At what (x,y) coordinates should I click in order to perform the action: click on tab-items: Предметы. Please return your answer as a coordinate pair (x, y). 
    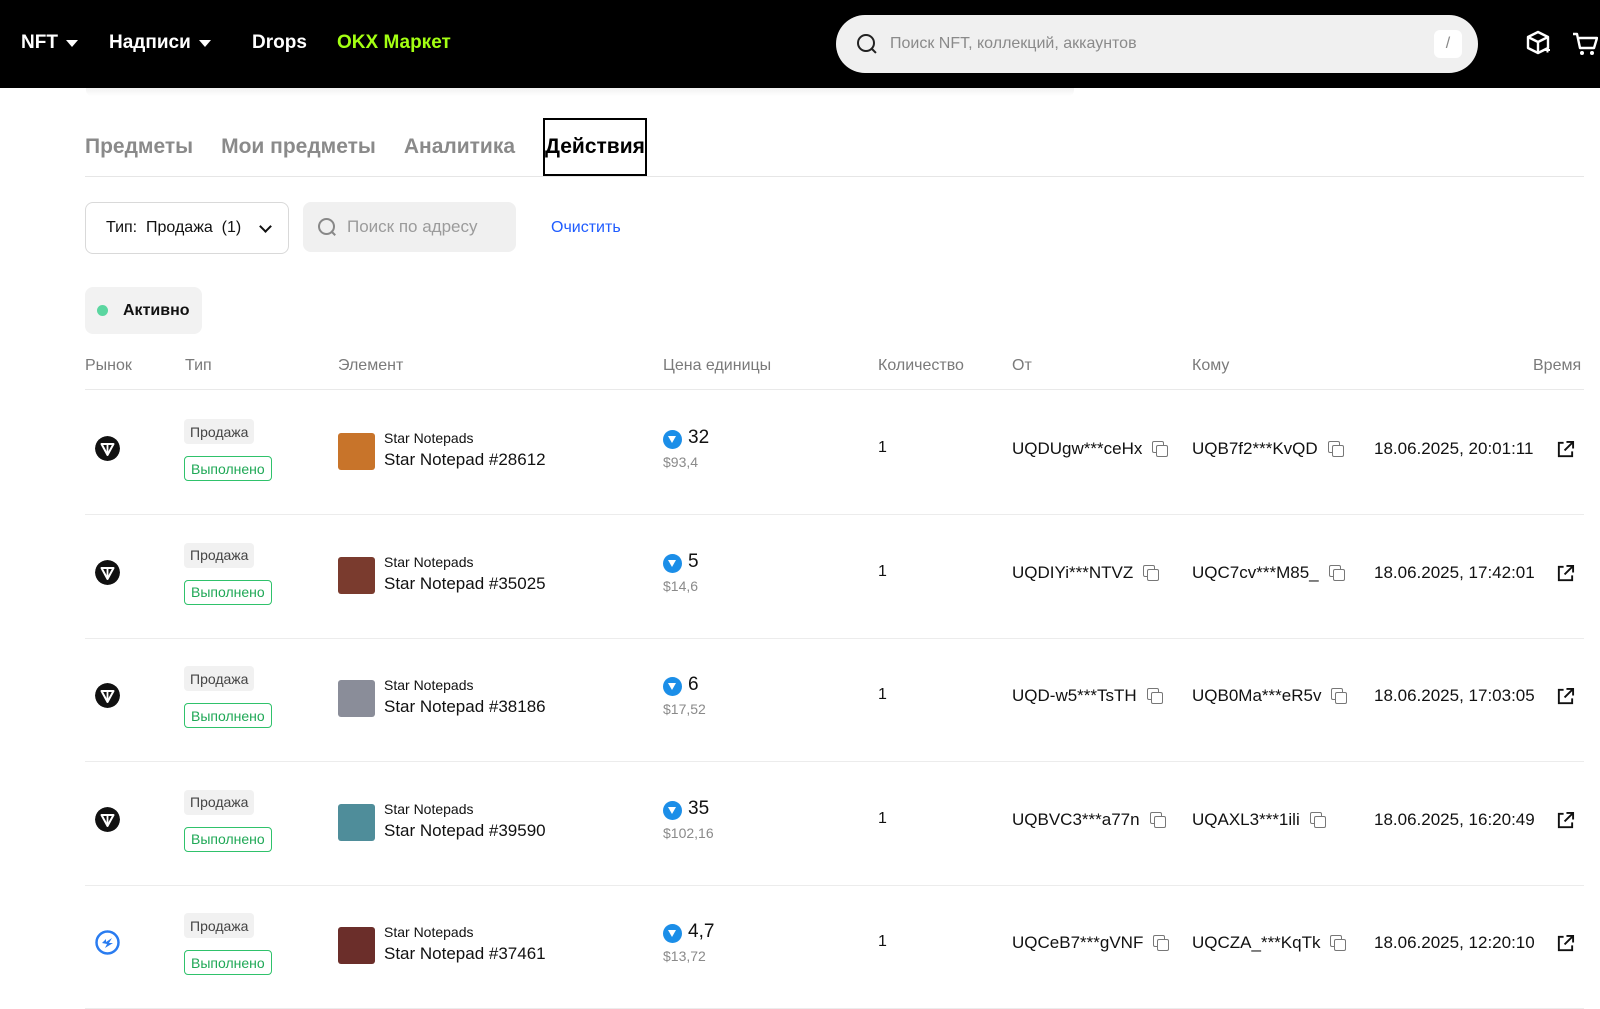
    Looking at the image, I should click on (139, 147).